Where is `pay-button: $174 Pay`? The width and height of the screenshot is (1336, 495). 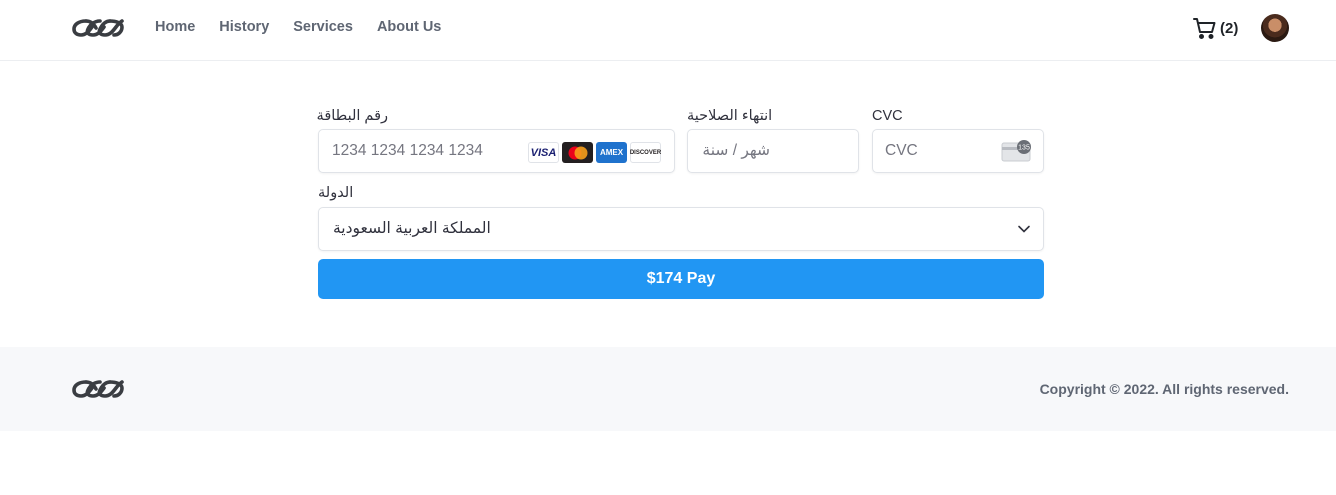
pay-button: $174 Pay is located at coordinates (681, 279).